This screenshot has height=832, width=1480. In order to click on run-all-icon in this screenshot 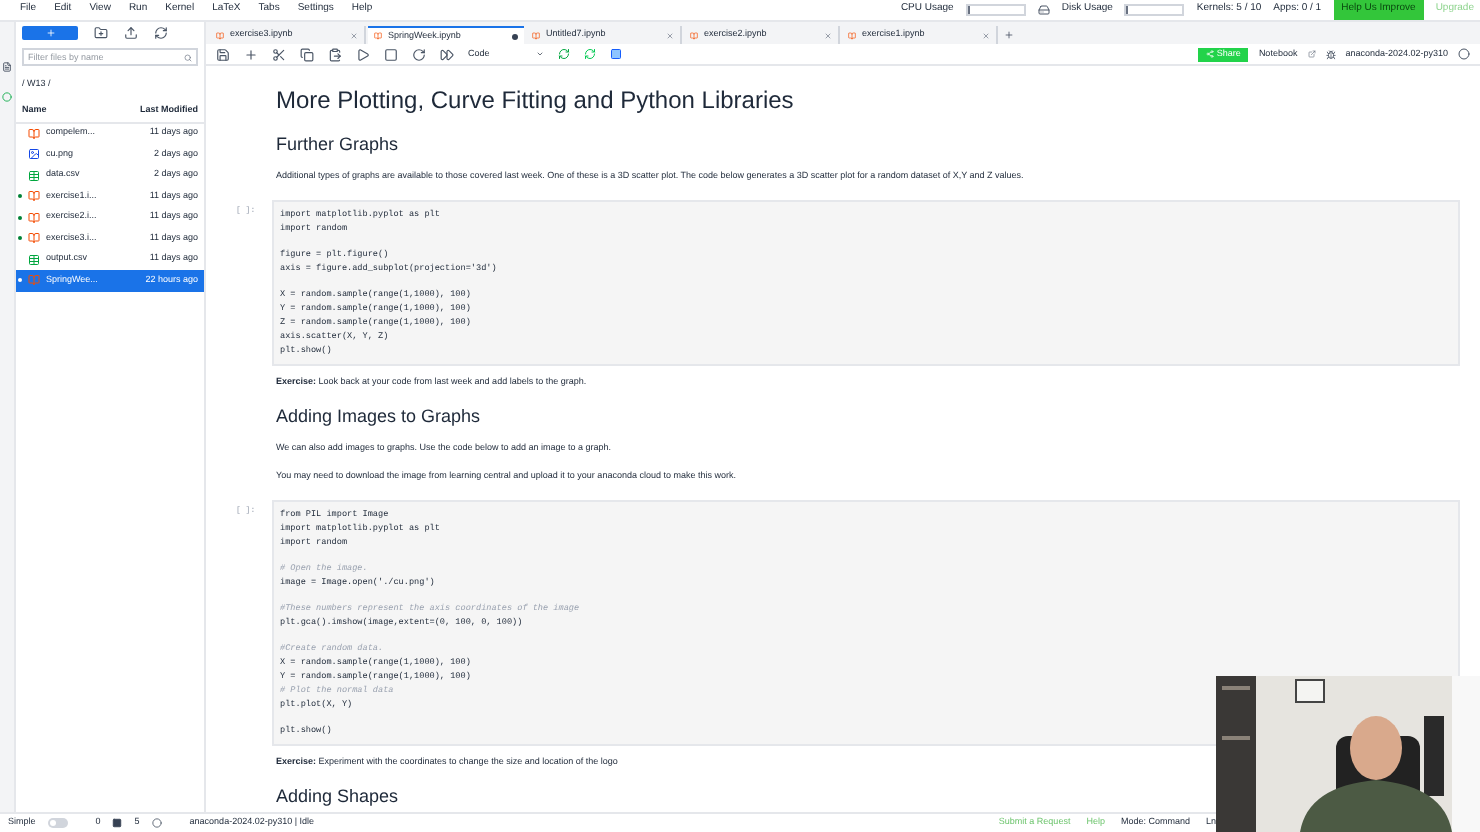, I will do `click(447, 54)`.